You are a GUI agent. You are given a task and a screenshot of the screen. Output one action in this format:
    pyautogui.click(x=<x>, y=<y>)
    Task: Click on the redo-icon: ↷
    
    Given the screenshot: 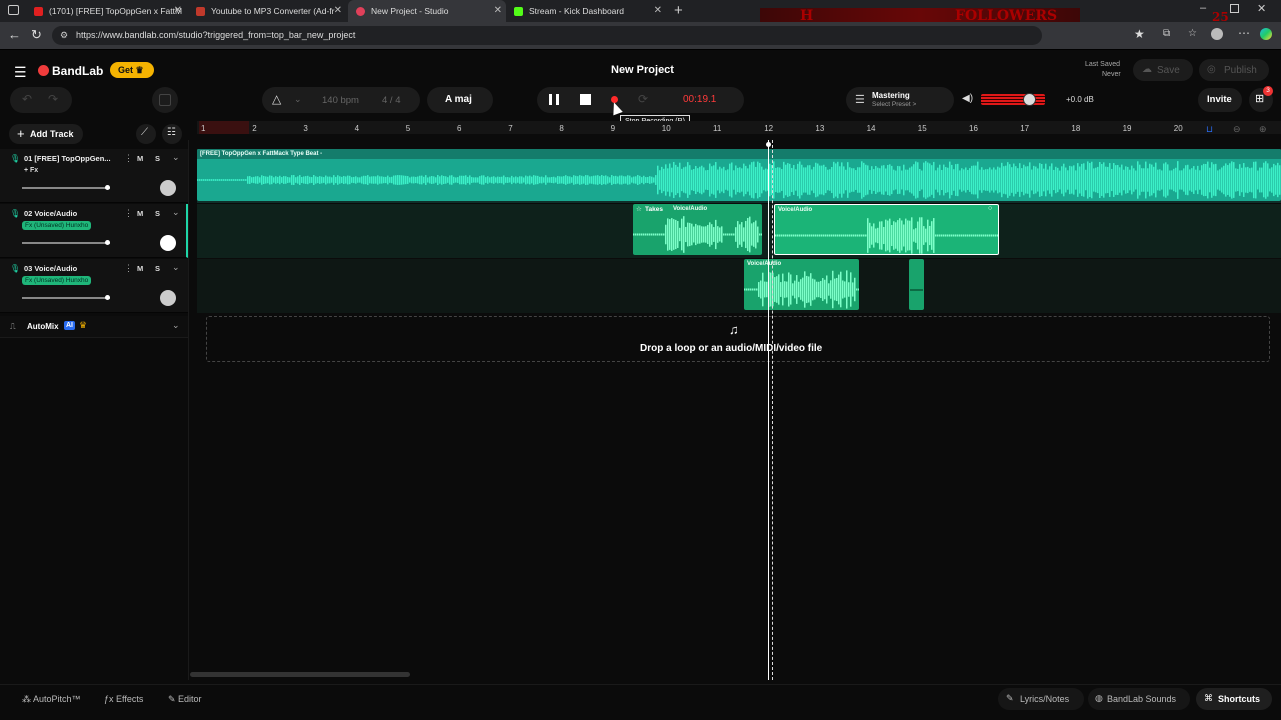 What is the action you would take?
    pyautogui.click(x=53, y=99)
    